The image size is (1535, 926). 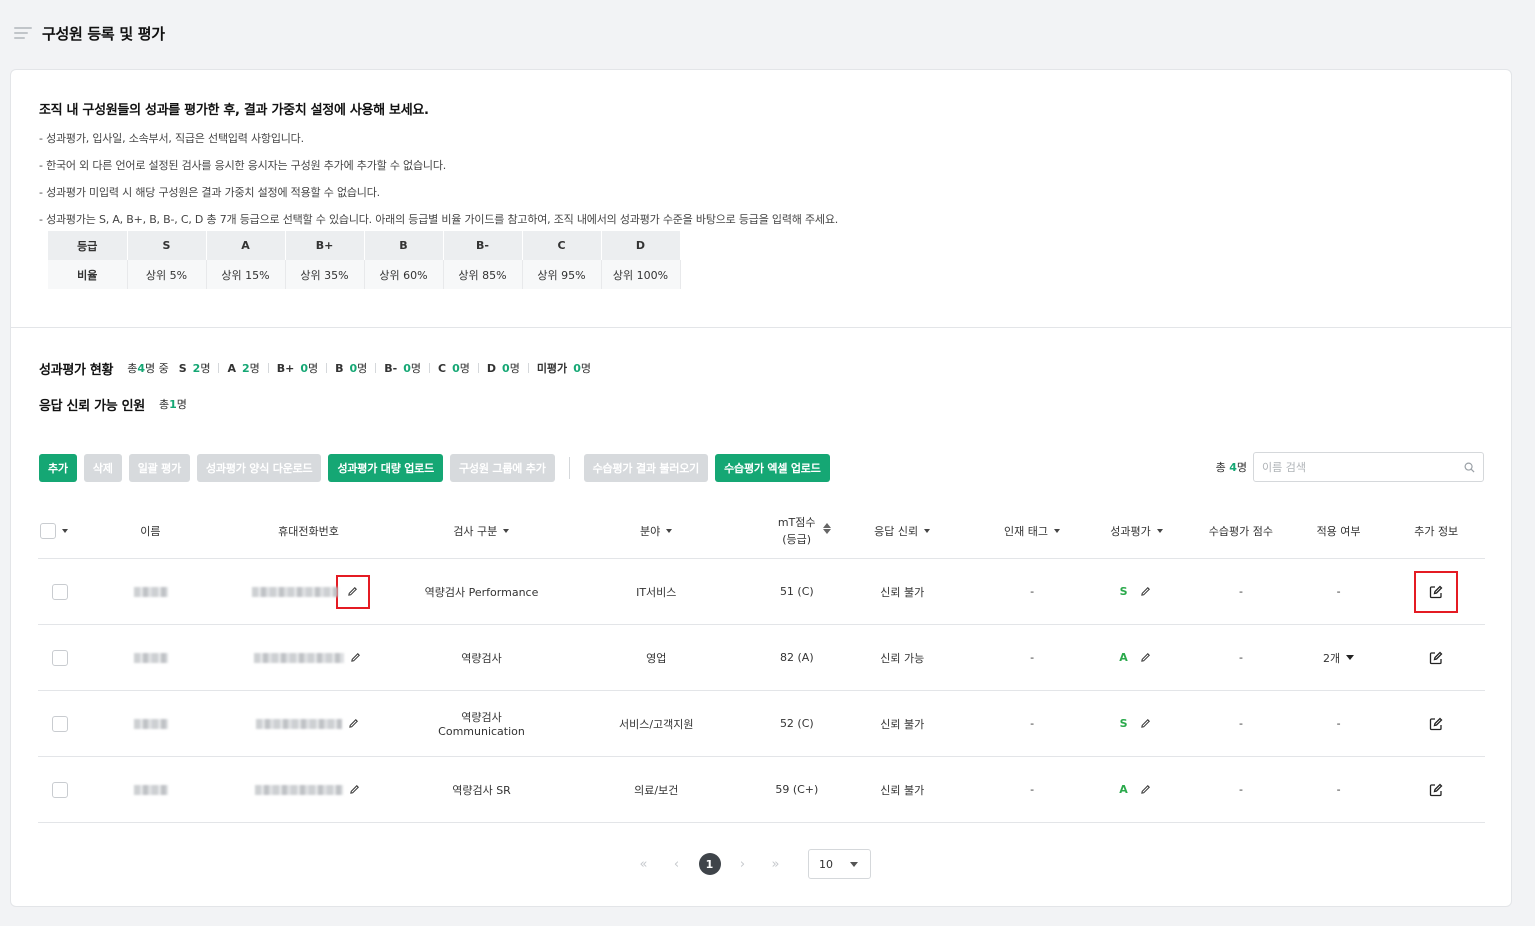 I want to click on grade-cell: S, so click(x=167, y=245).